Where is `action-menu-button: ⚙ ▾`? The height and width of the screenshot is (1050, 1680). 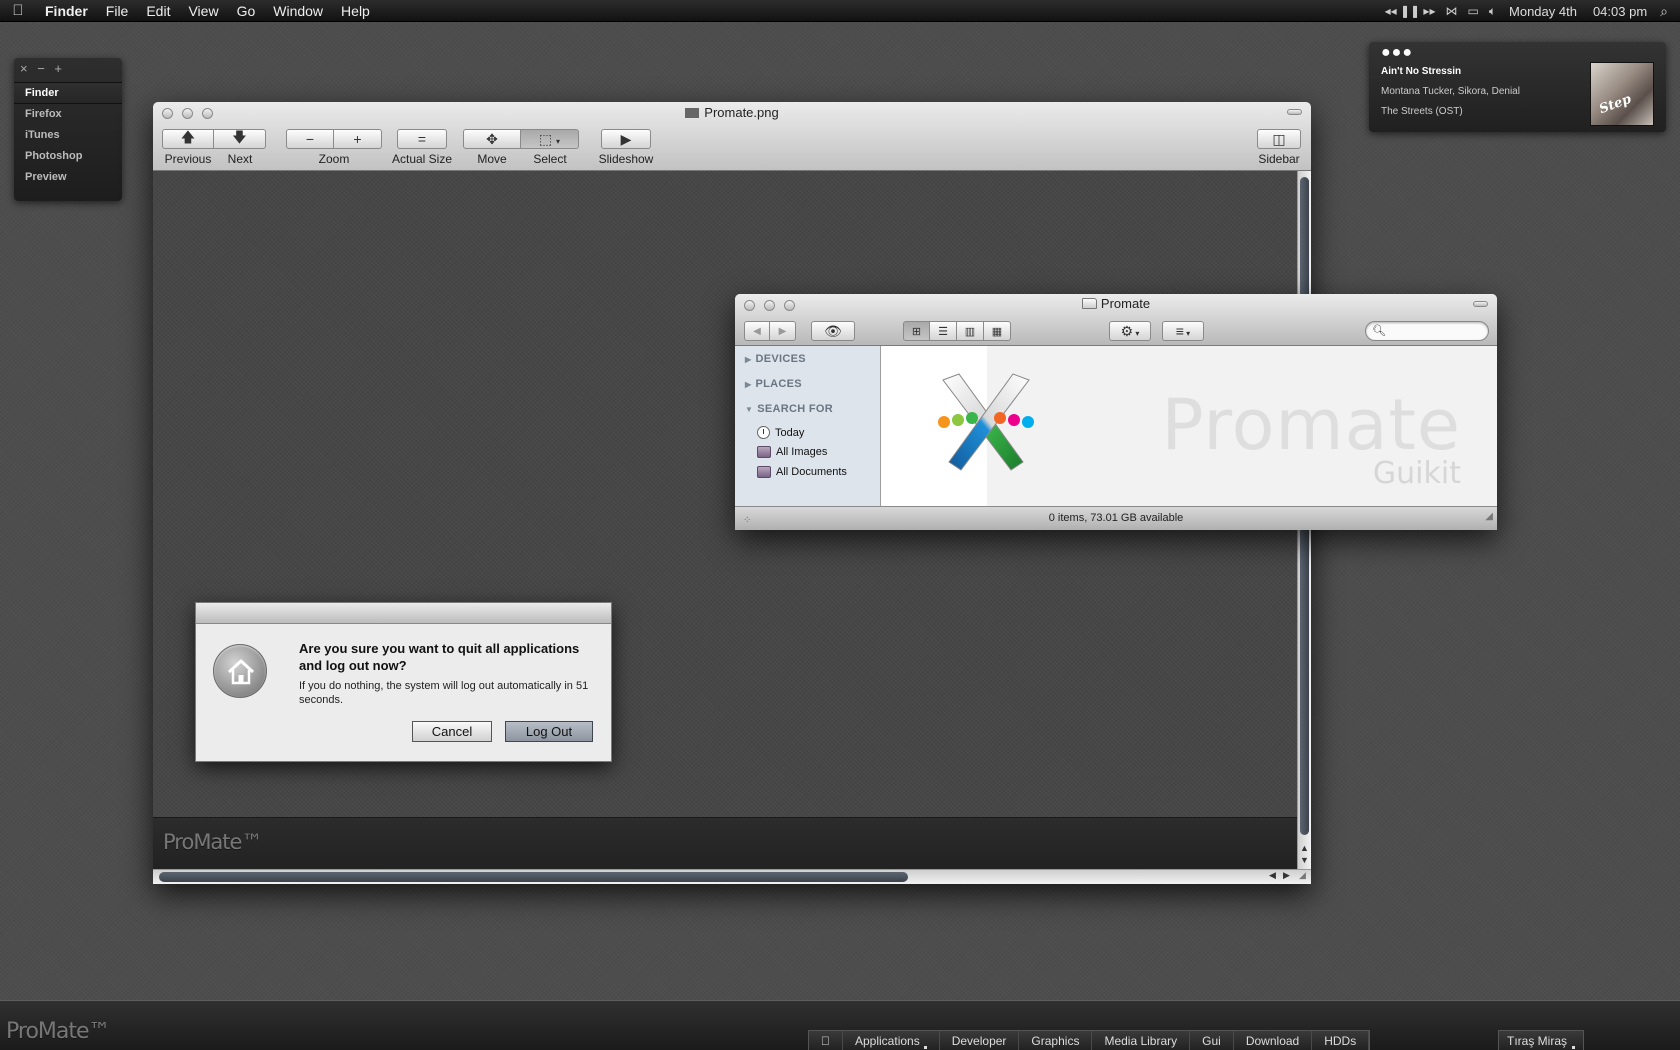 action-menu-button: ⚙ ▾ is located at coordinates (1130, 331).